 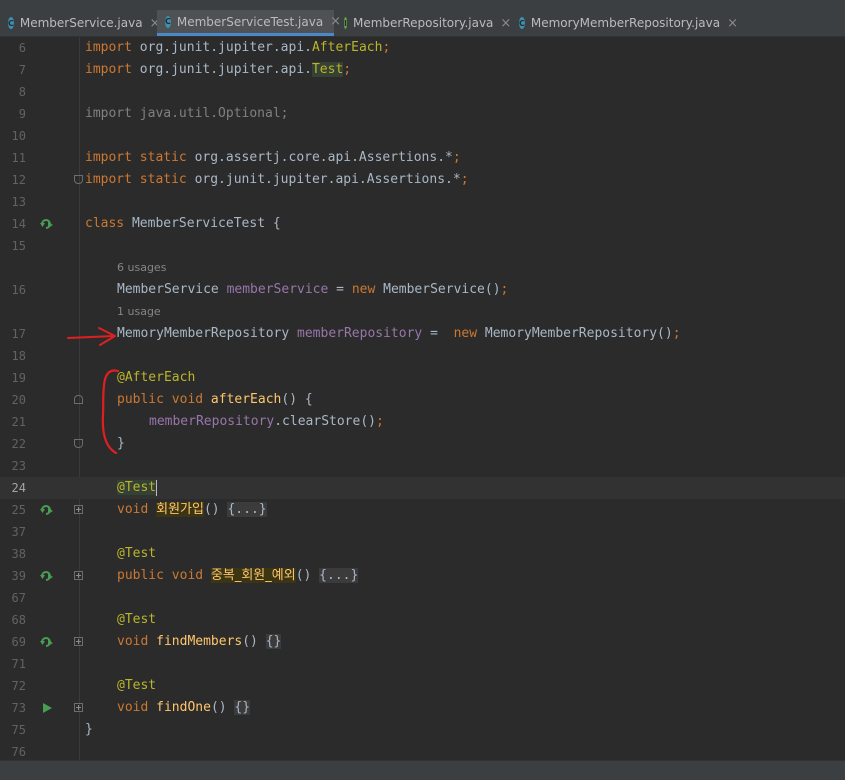 I want to click on status-strip, so click(x=422, y=770).